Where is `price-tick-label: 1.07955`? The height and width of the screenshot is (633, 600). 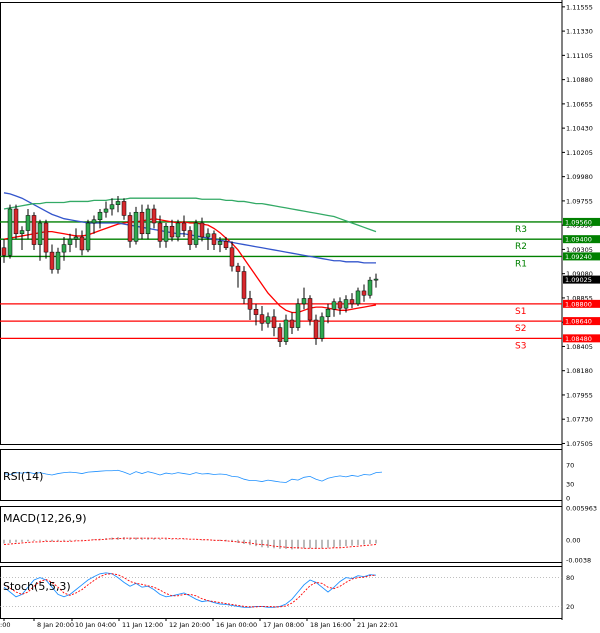
price-tick-label: 1.07955 is located at coordinates (579, 395).